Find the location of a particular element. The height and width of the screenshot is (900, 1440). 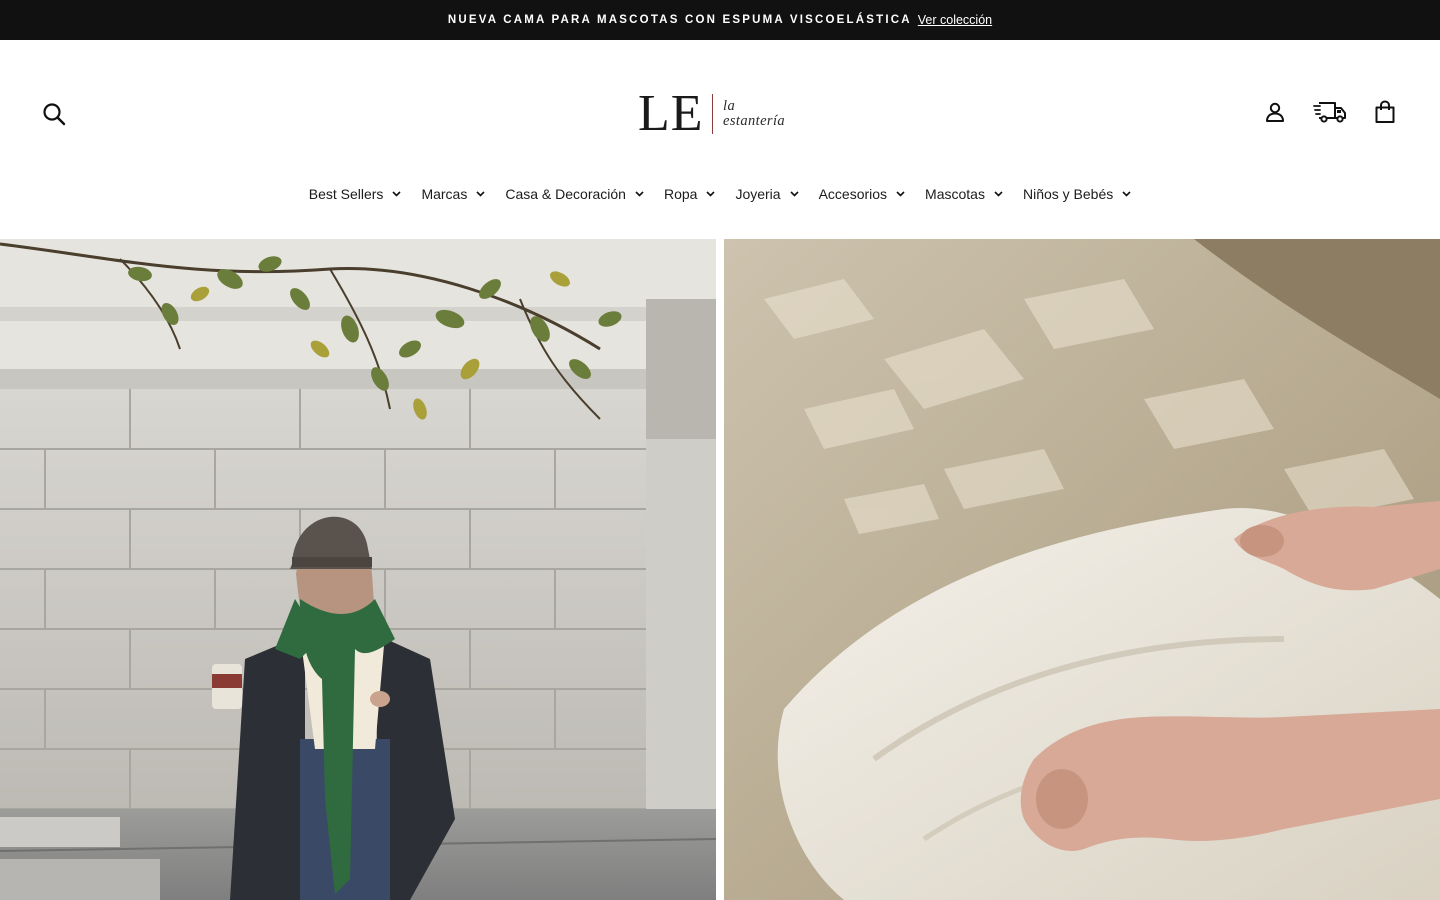

delivery-truck-icon is located at coordinates (1329, 112).